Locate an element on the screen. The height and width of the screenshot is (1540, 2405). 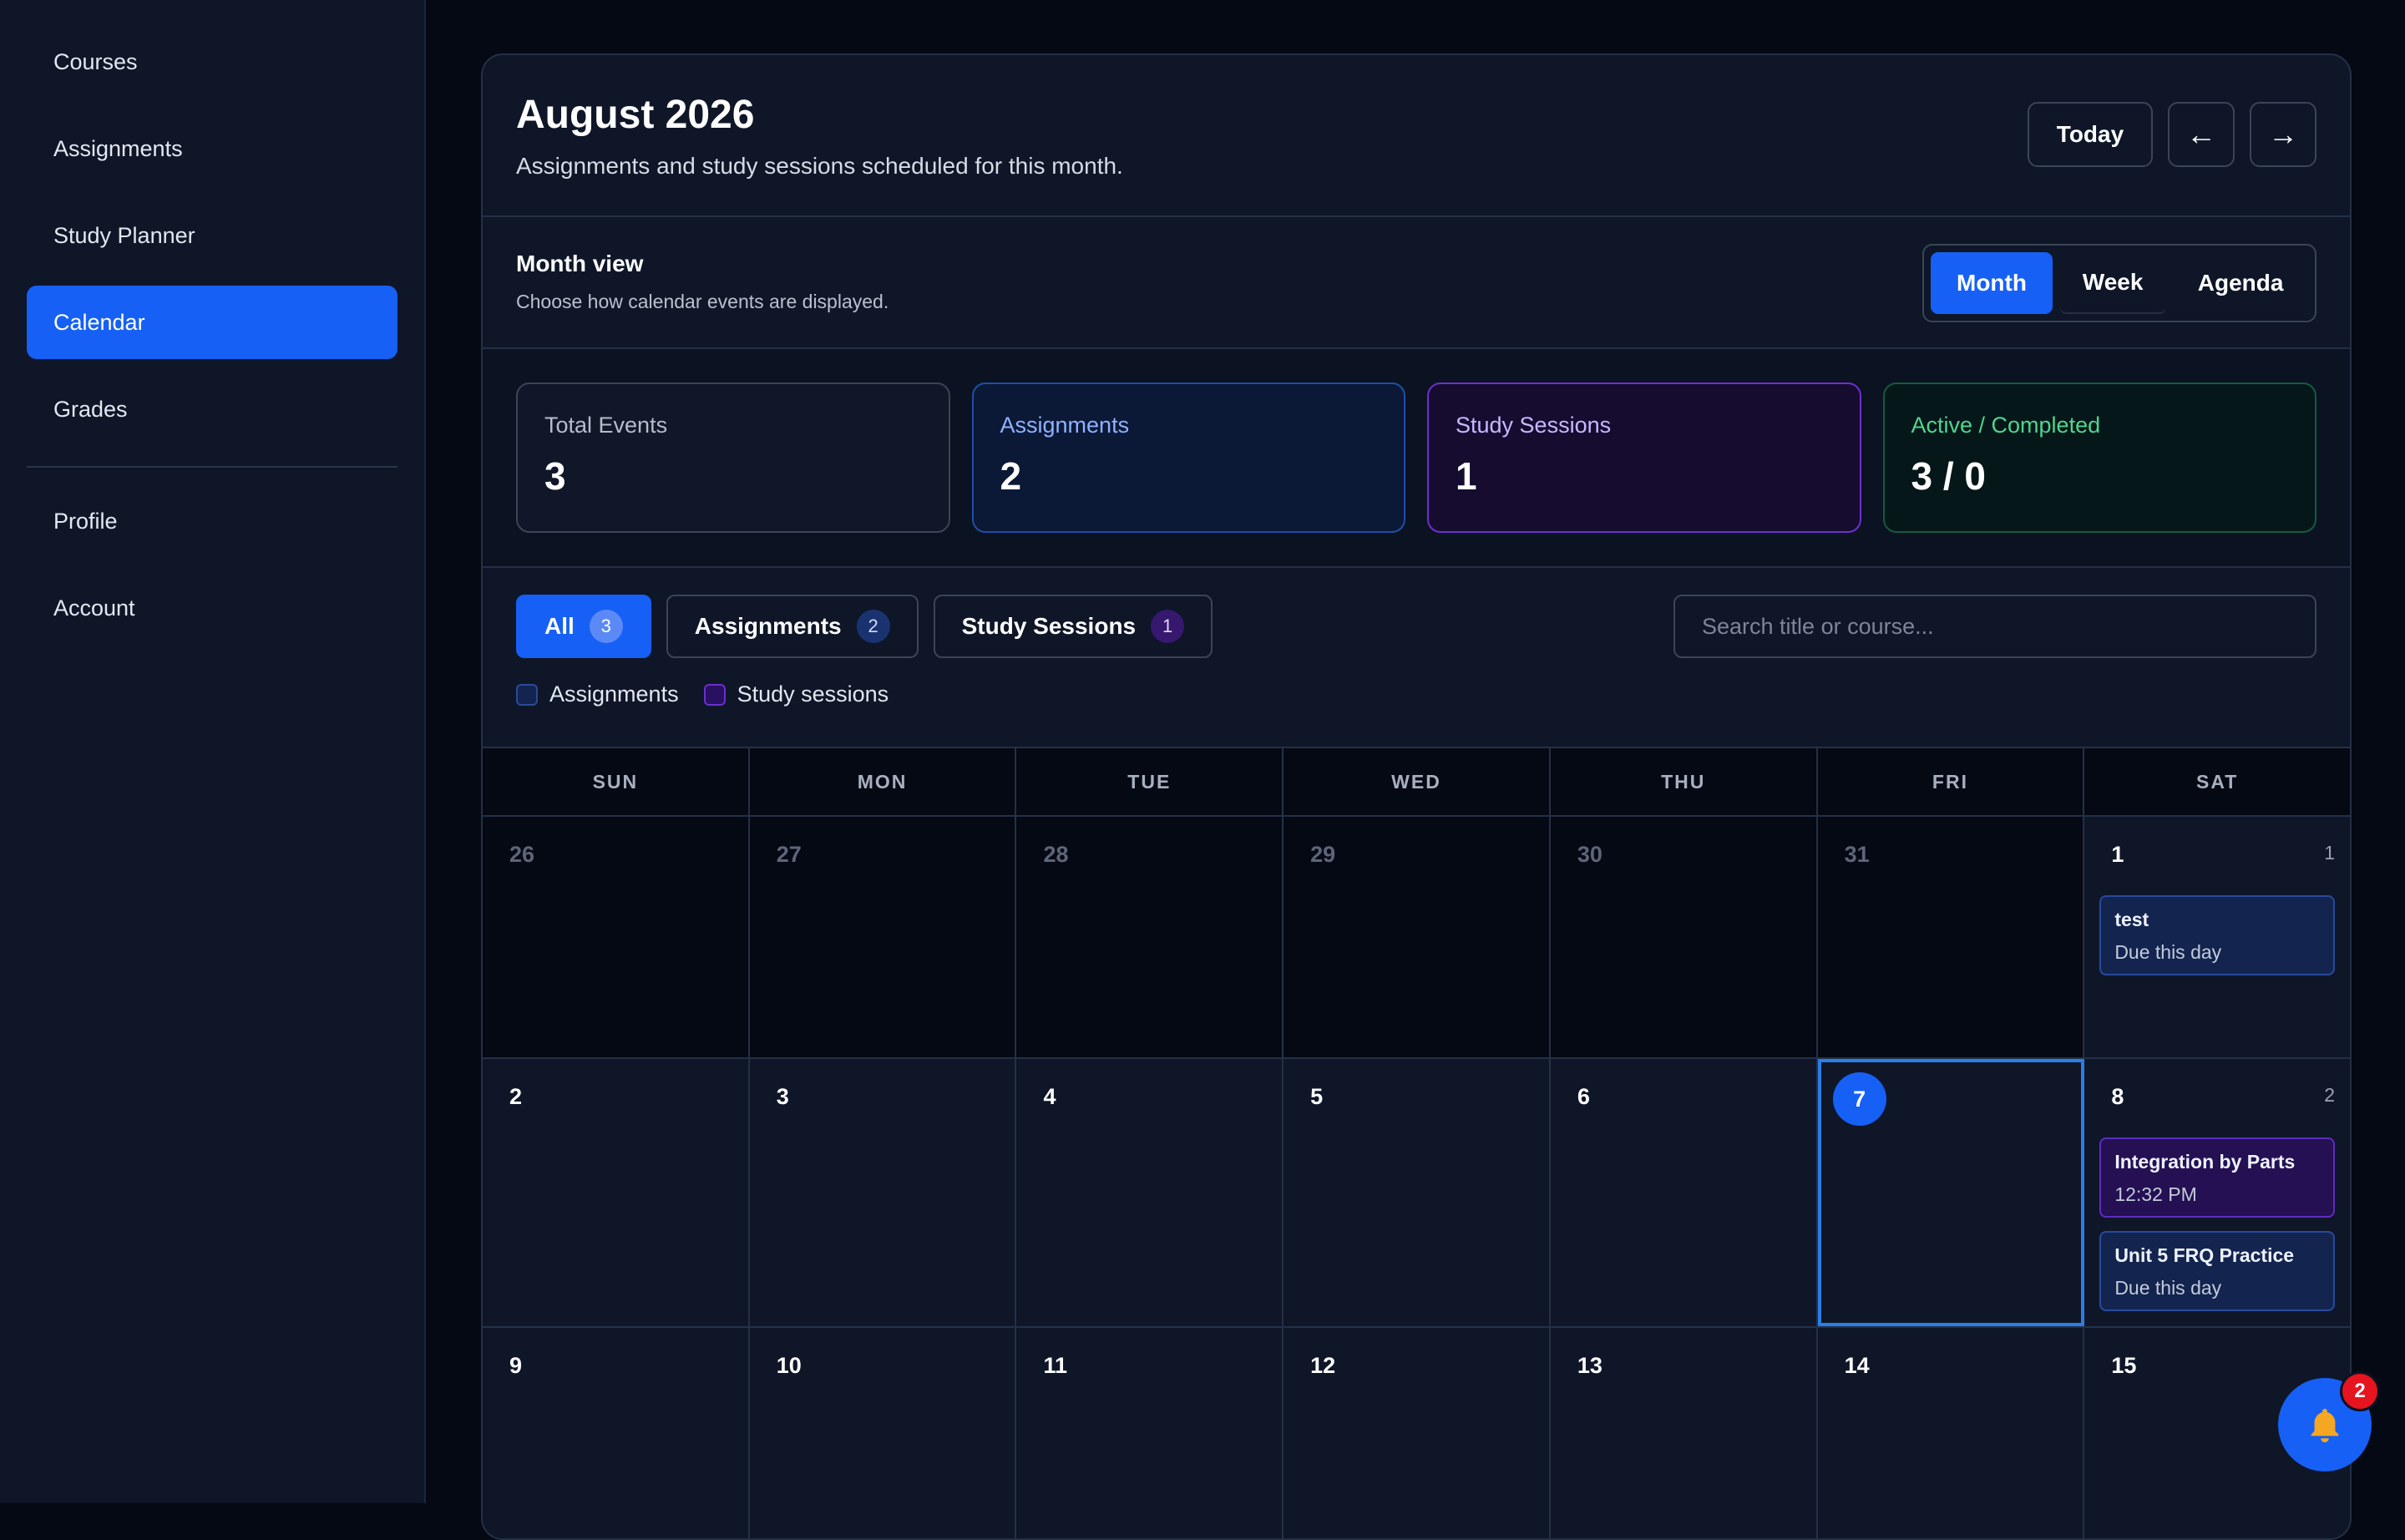
today-day-number: 7 is located at coordinates (1859, 1099).